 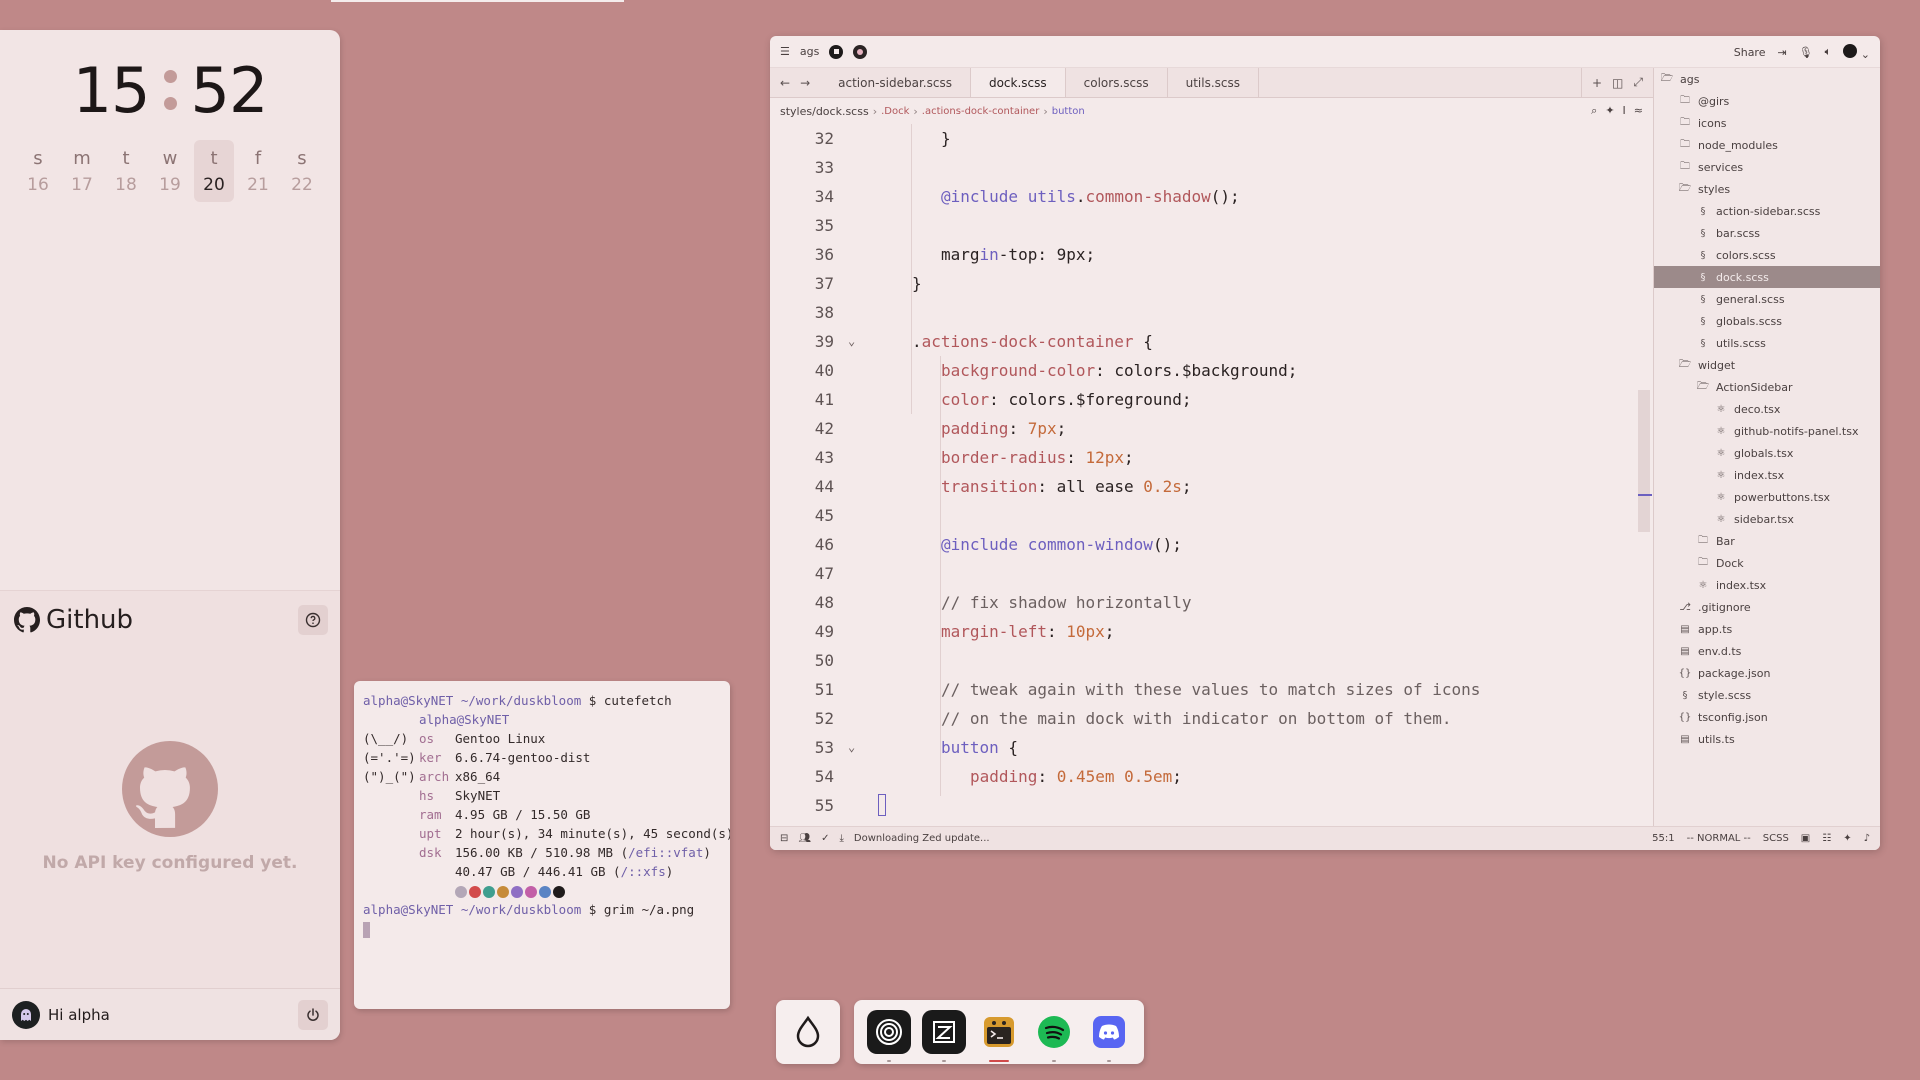 I want to click on tree-folder: 🗀 services, so click(x=1767, y=167).